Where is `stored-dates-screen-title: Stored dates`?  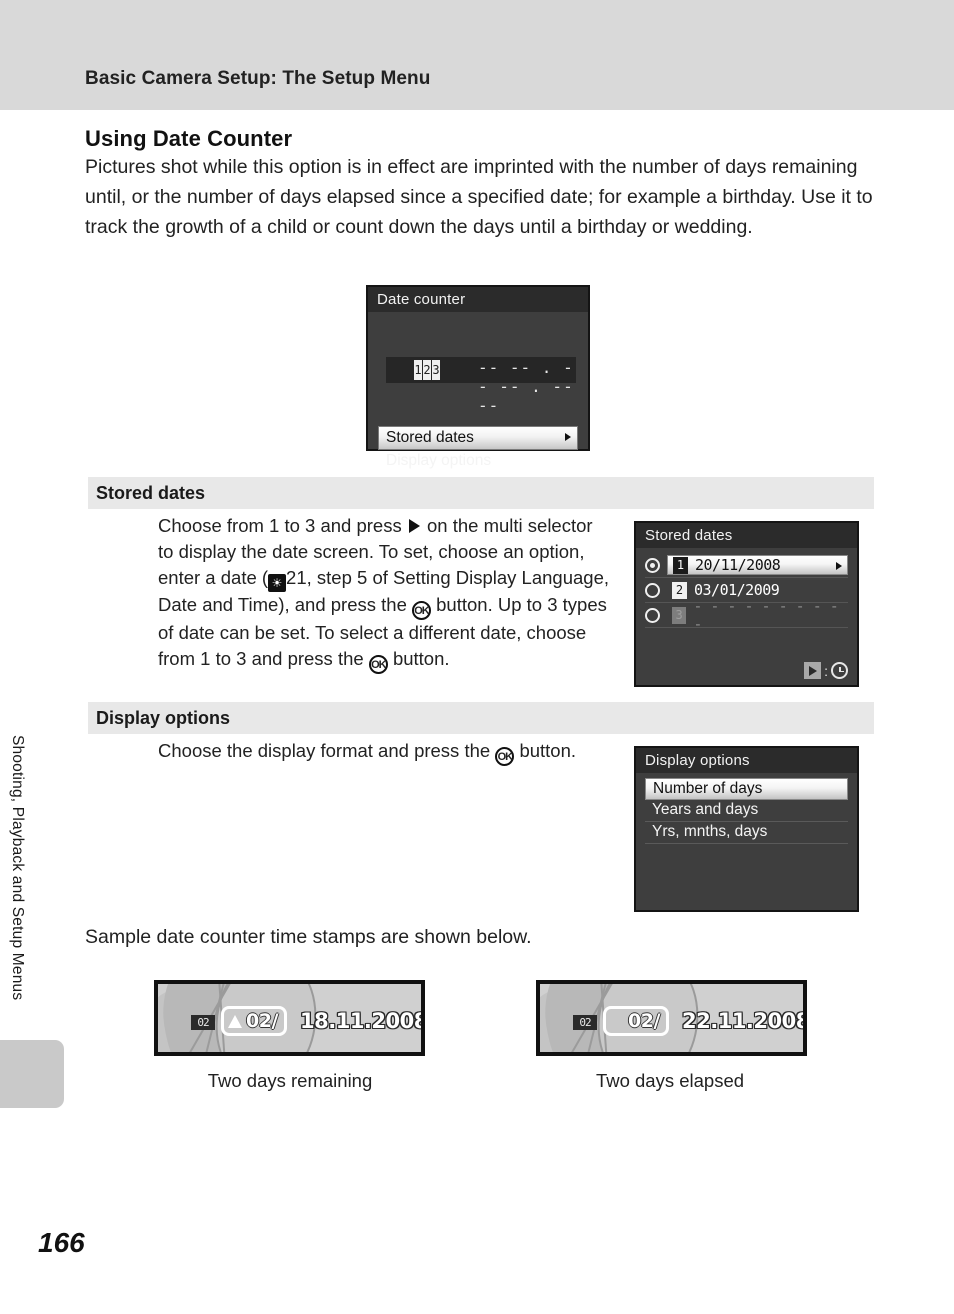
stored-dates-screen-title: Stored dates is located at coordinates (746, 535).